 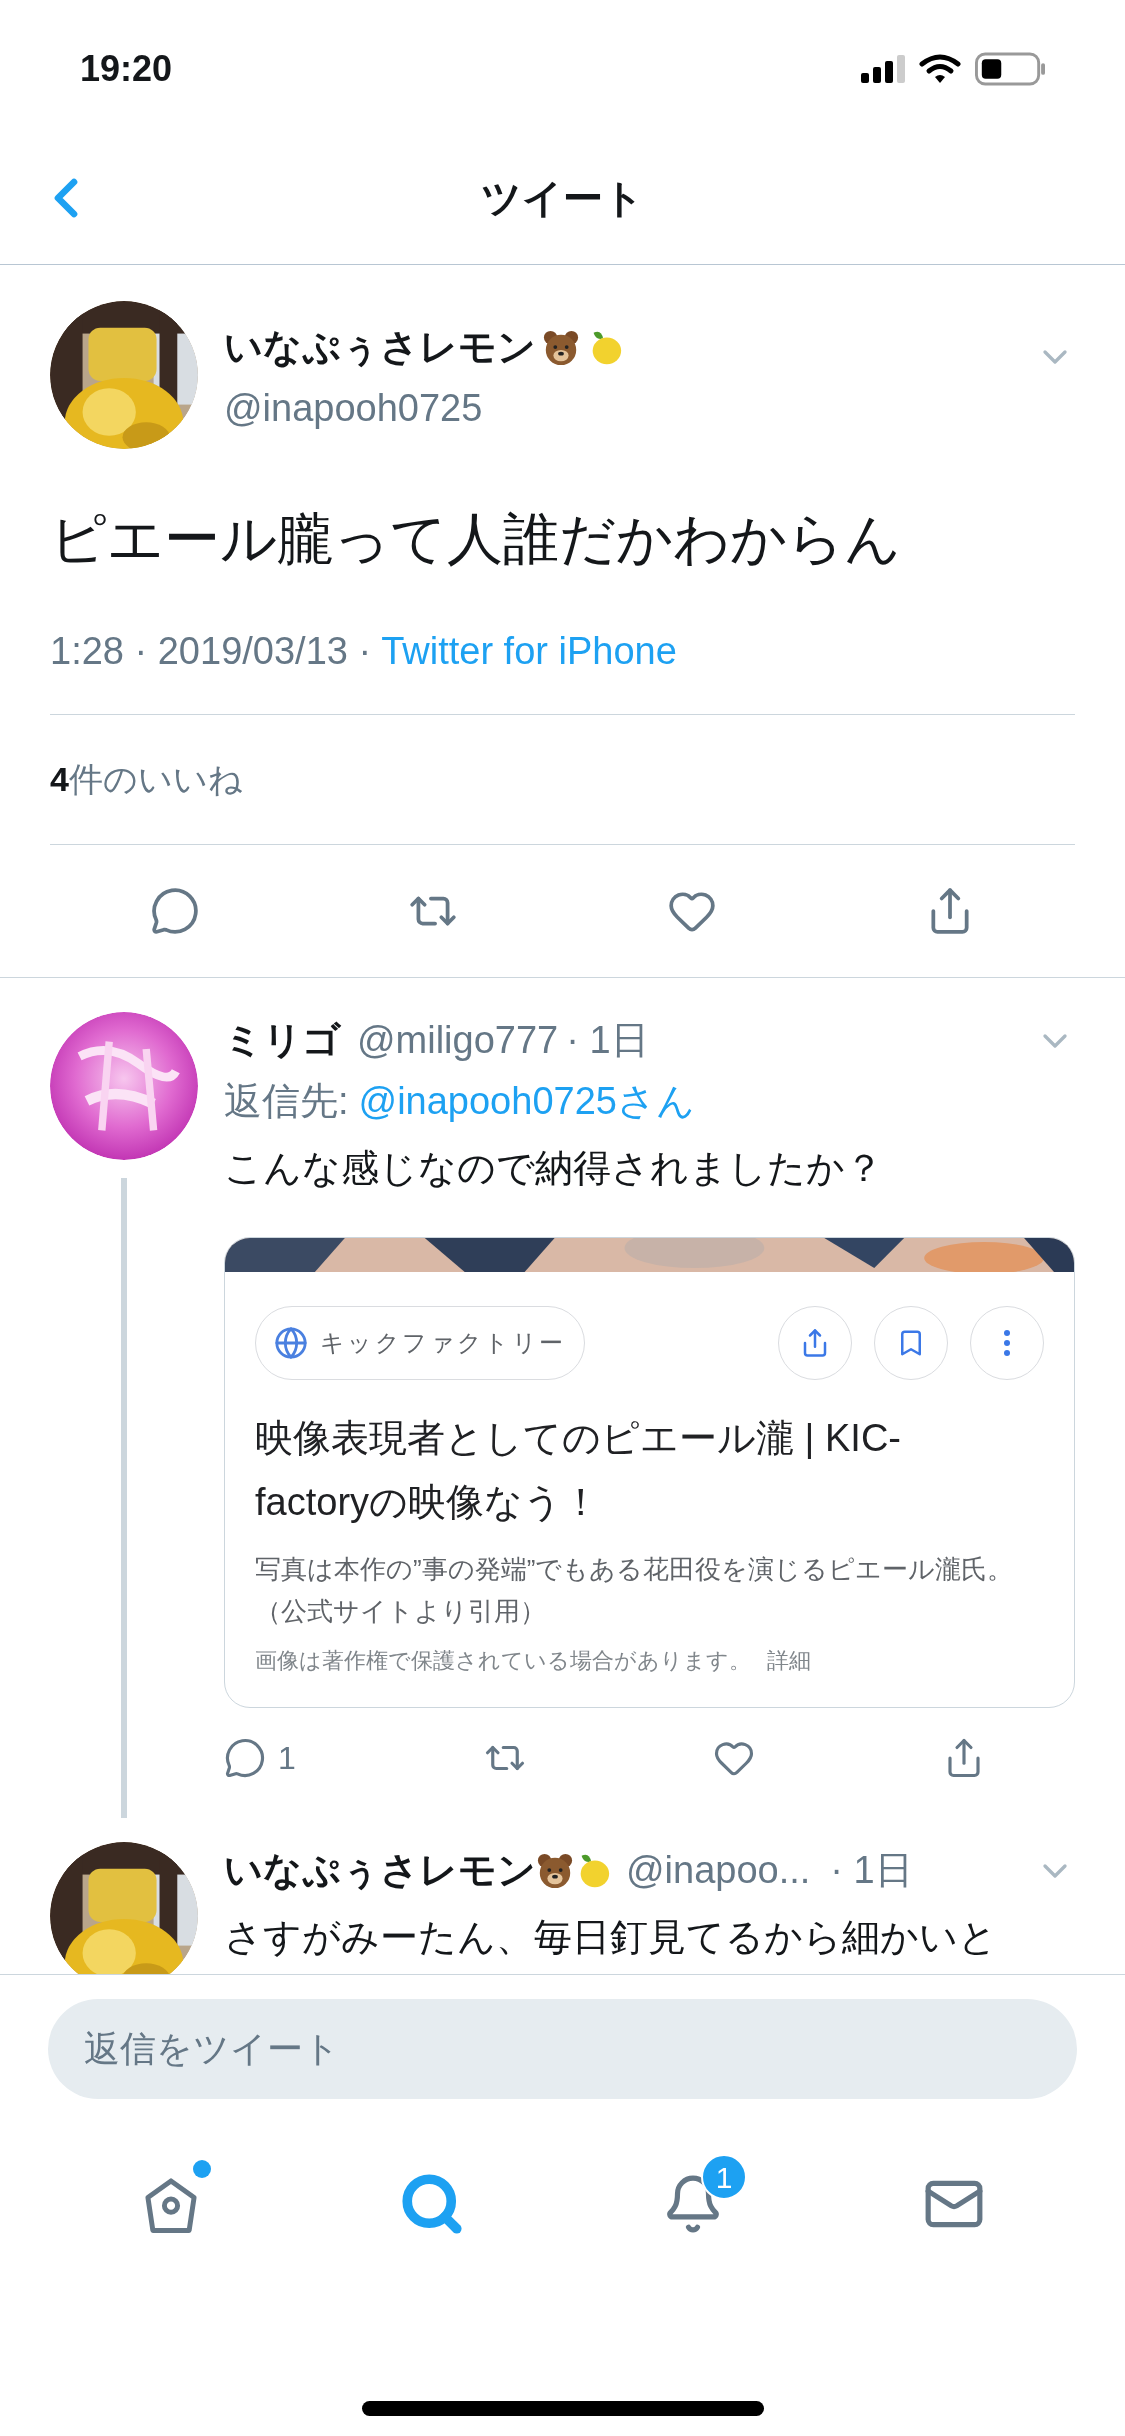 I want to click on author-name: ミリゴ, so click(x=282, y=1040).